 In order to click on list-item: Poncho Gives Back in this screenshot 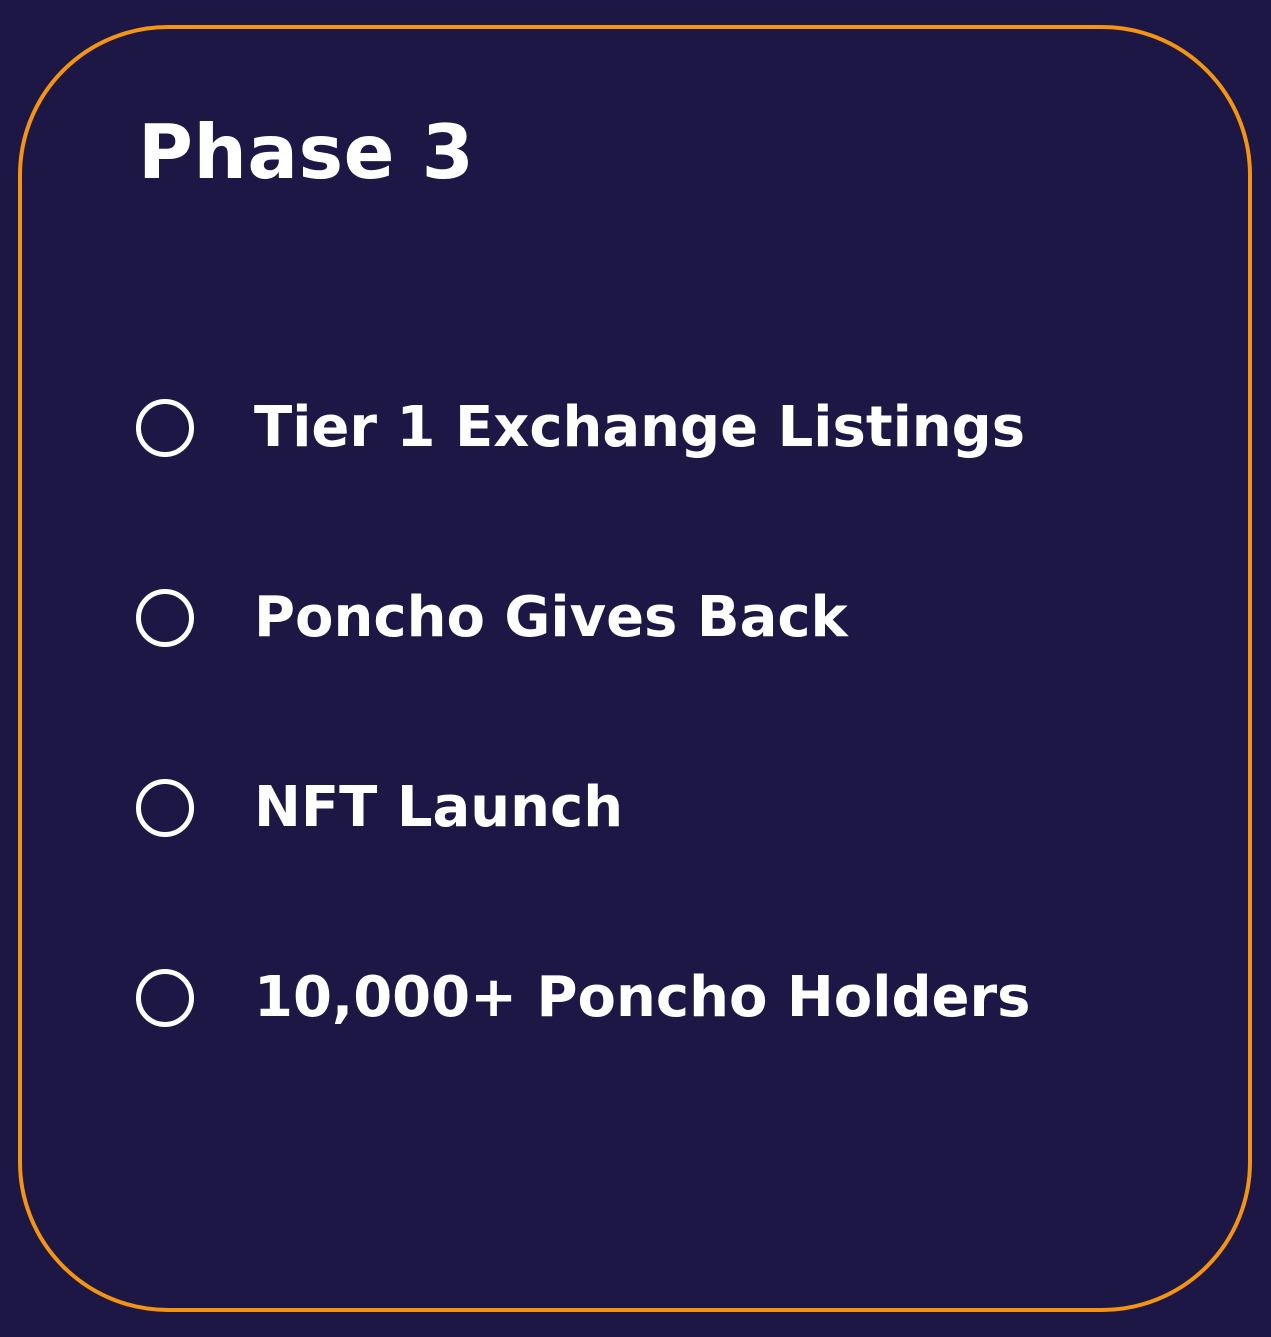, I will do `click(583, 618)`.